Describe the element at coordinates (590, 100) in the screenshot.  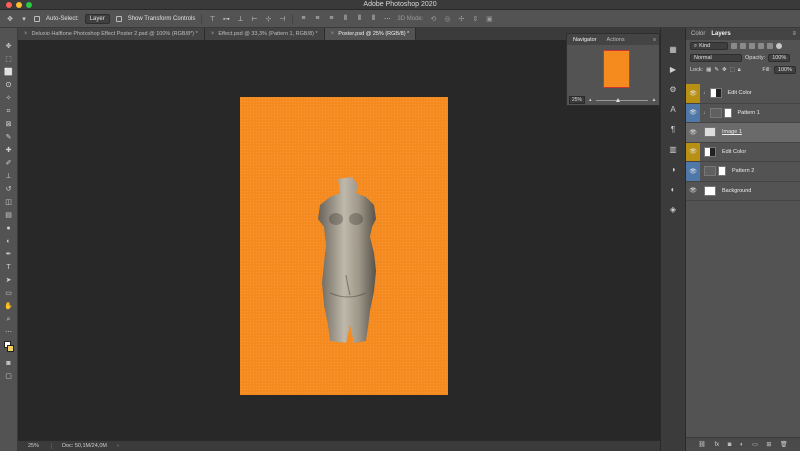
I see `zoom-out-icon: ▴` at that location.